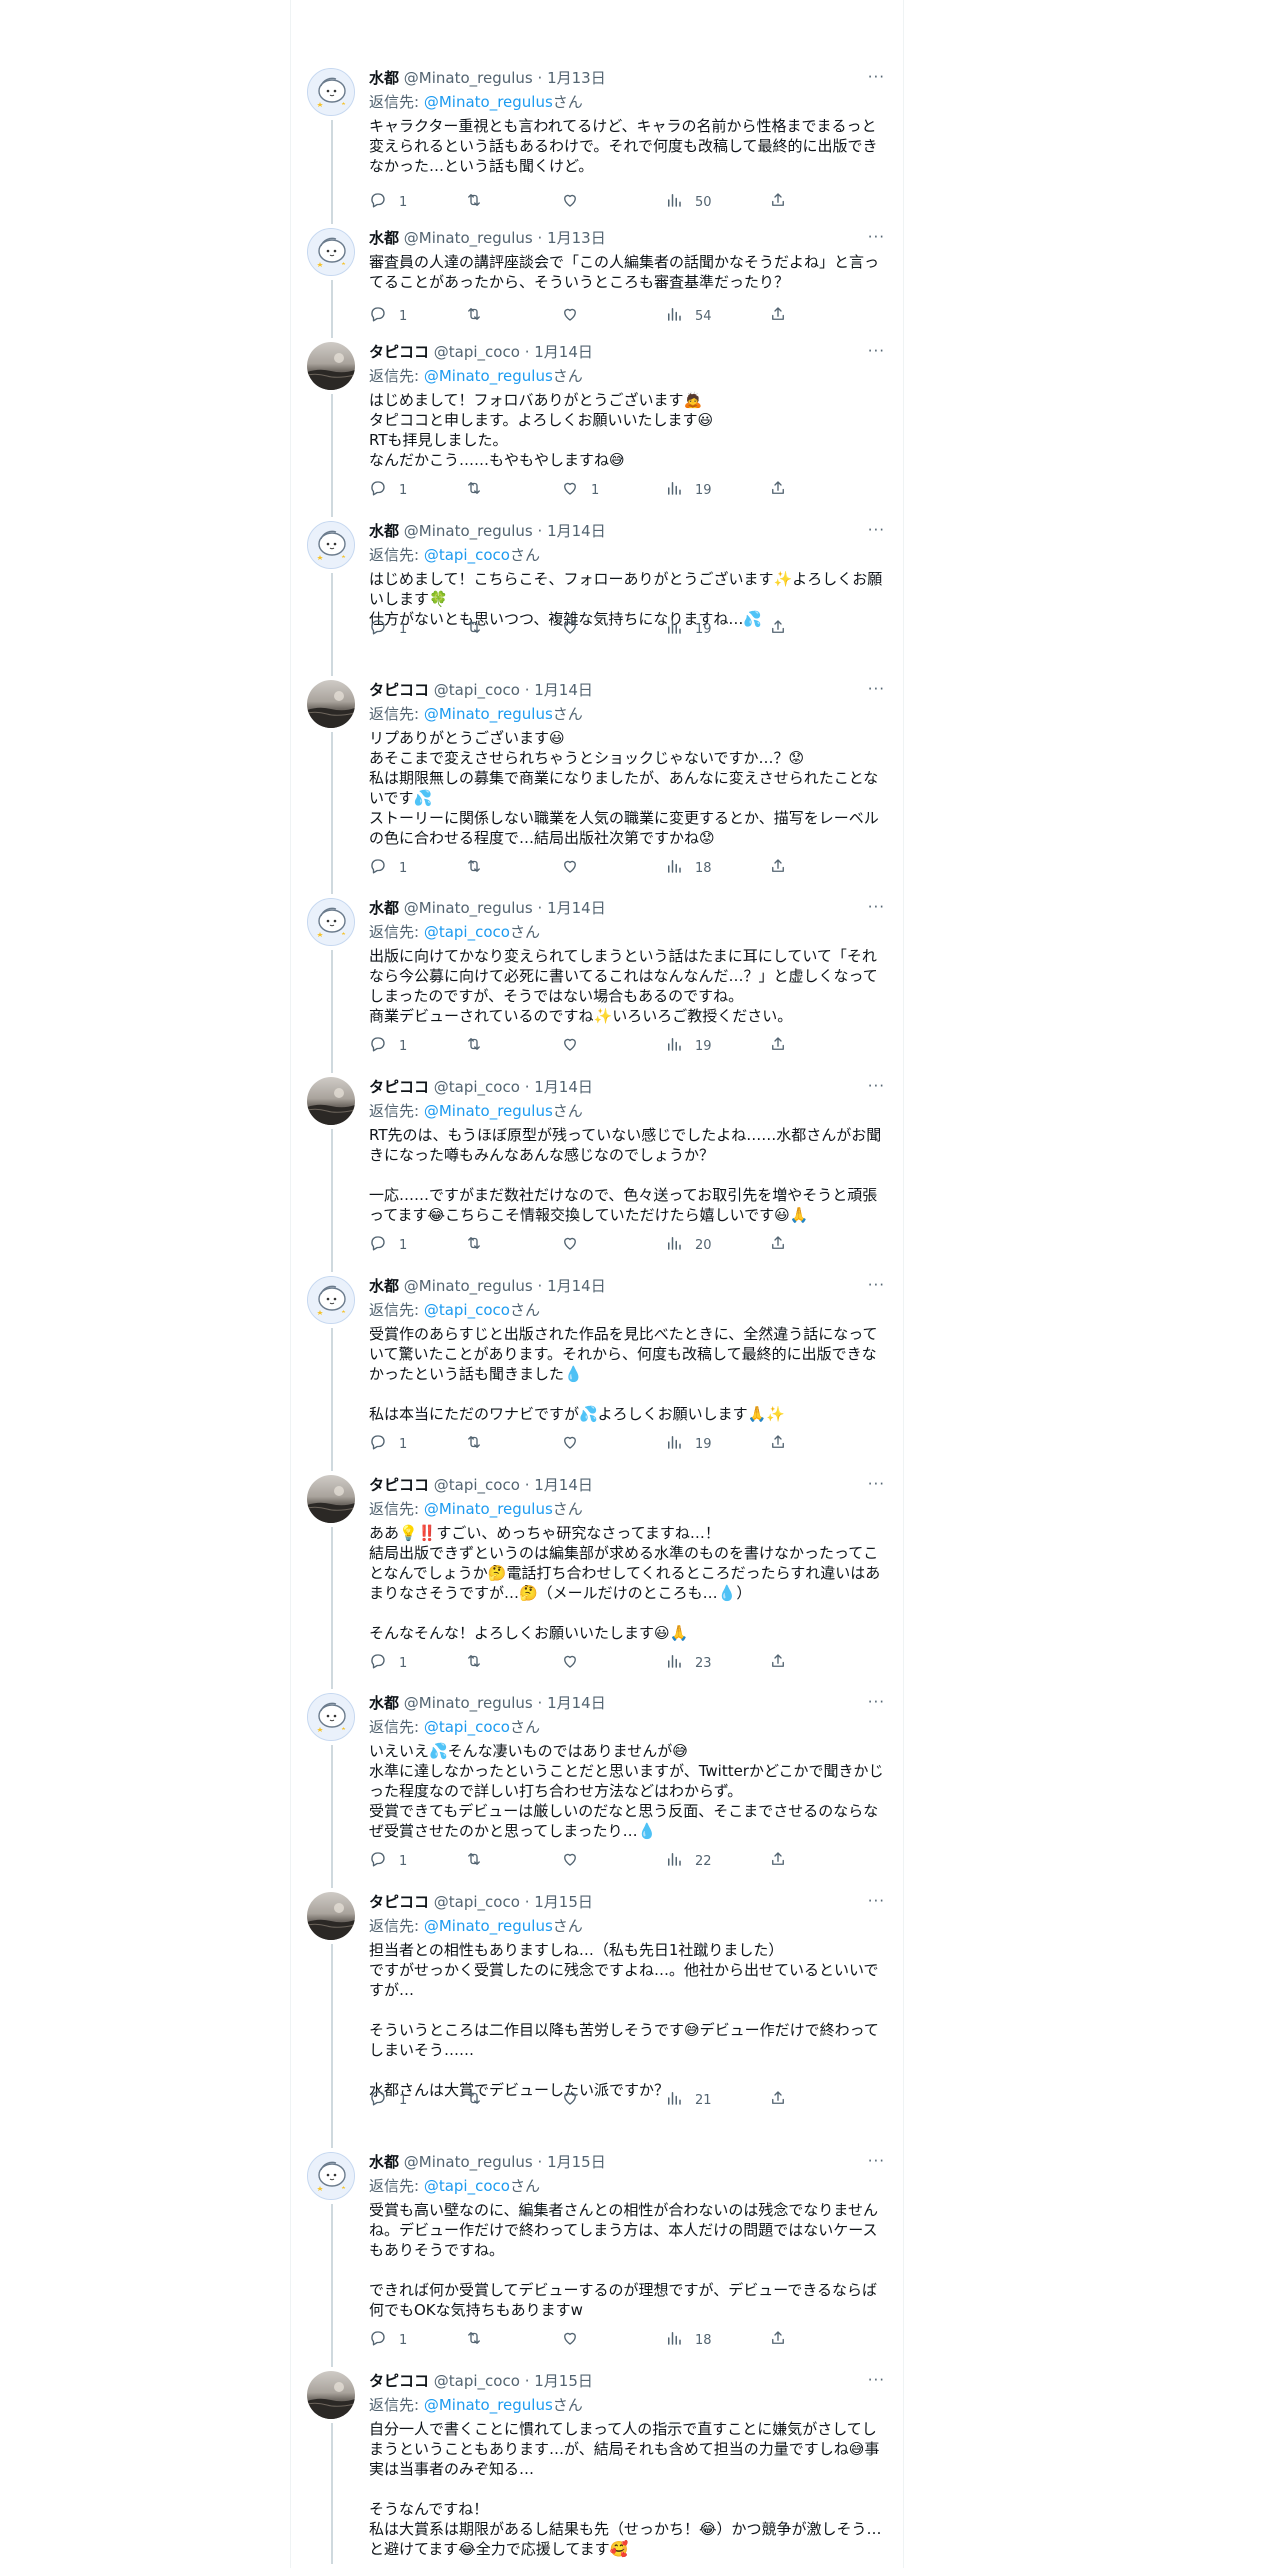  I want to click on views-button: 22, so click(688, 1861).